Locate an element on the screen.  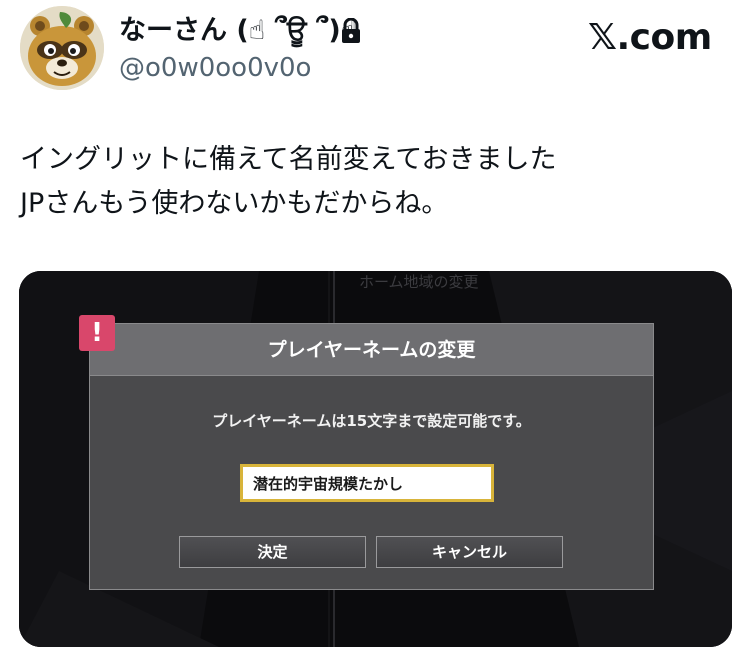
exclamation-icon: ! is located at coordinates (97, 333).